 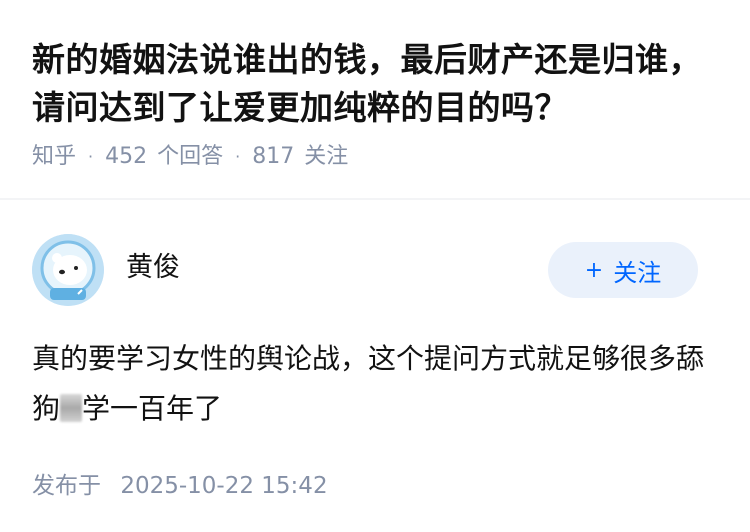 What do you see at coordinates (273, 156) in the screenshot?
I see `followers-count: 817` at bounding box center [273, 156].